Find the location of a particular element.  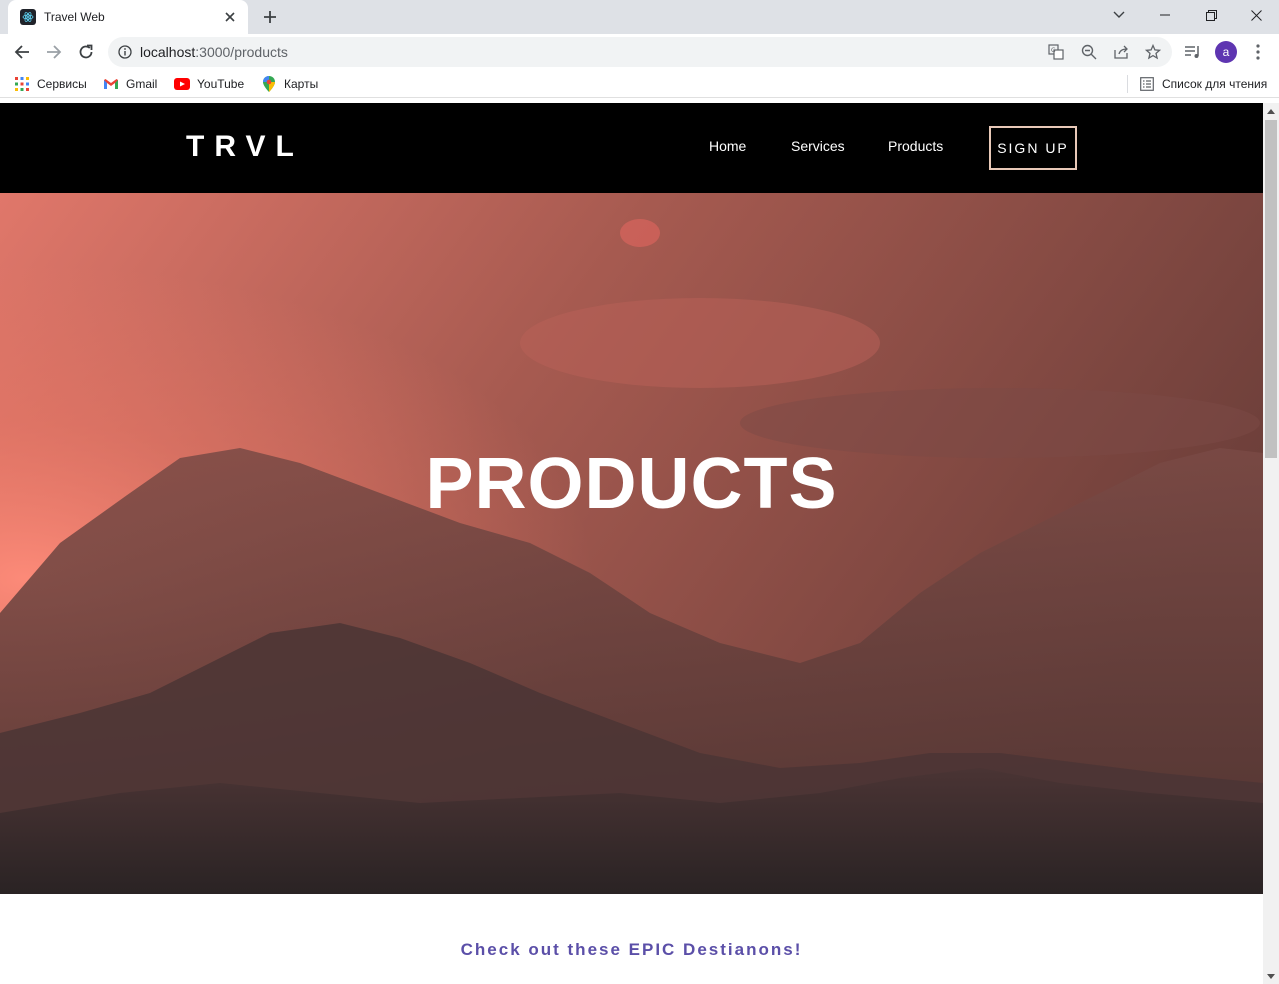

media-control-icon is located at coordinates (1193, 52).